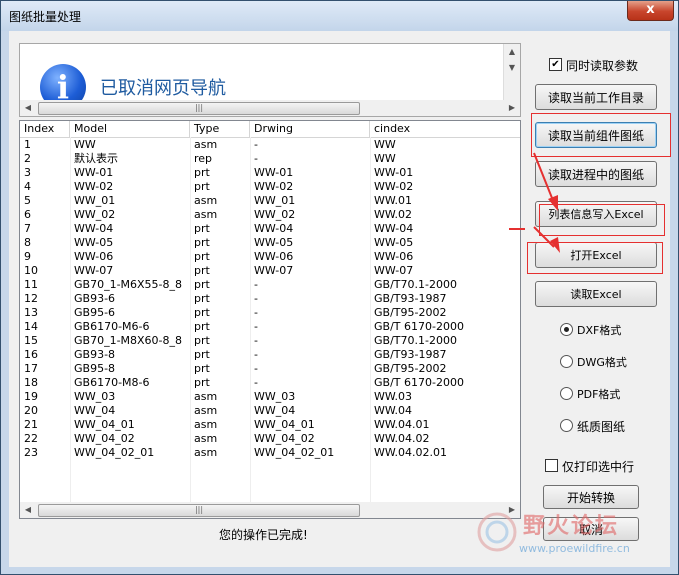 This screenshot has height=575, width=679. I want to click on table-row: 8 WW-05 prt WW-05 WW-05, so click(270, 243).